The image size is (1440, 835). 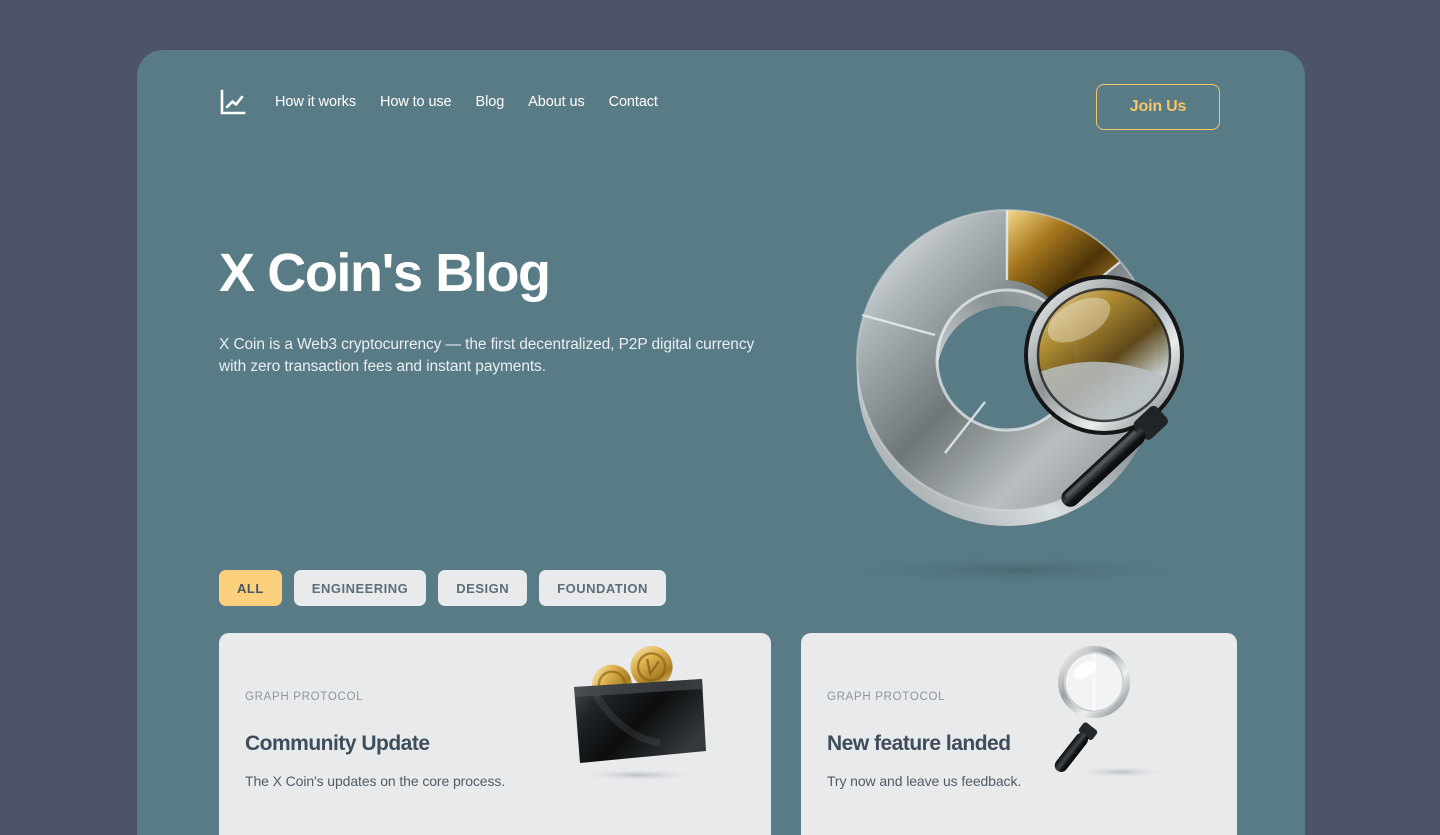 I want to click on nav-item-about-us: About us, so click(x=556, y=102).